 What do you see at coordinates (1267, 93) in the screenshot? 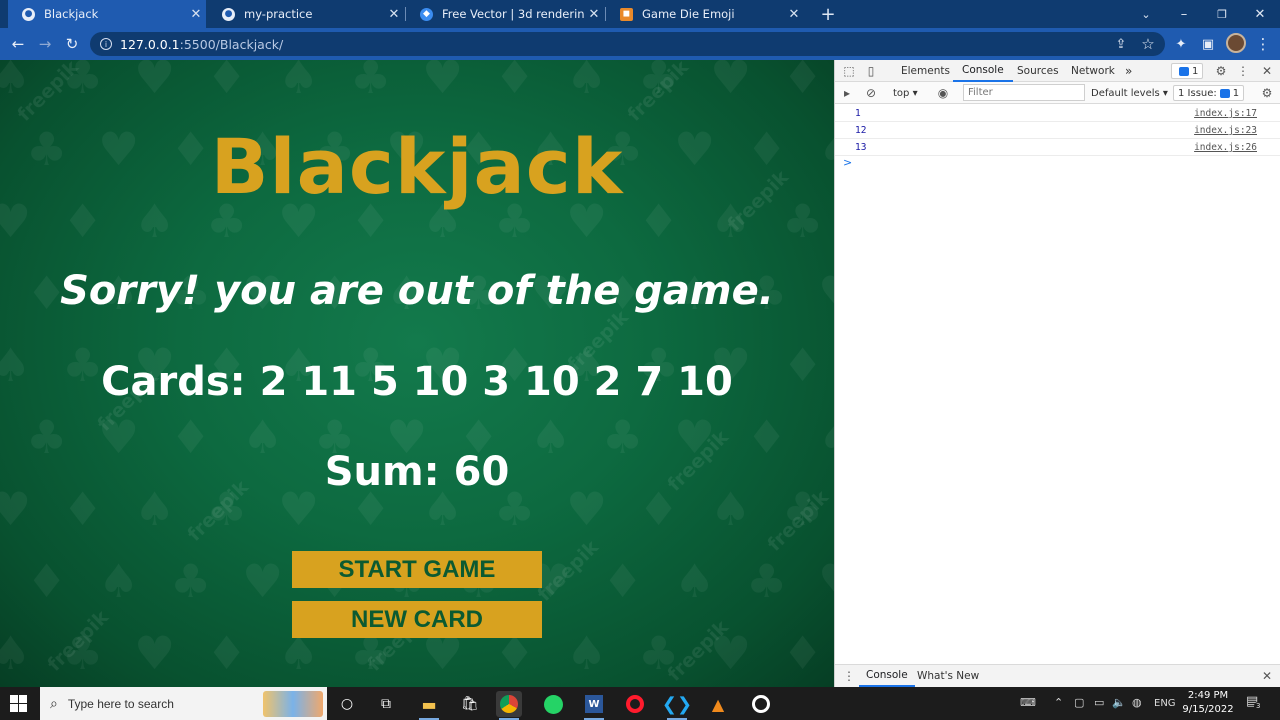
I see `console-settings-gear-icon: ⚙` at bounding box center [1267, 93].